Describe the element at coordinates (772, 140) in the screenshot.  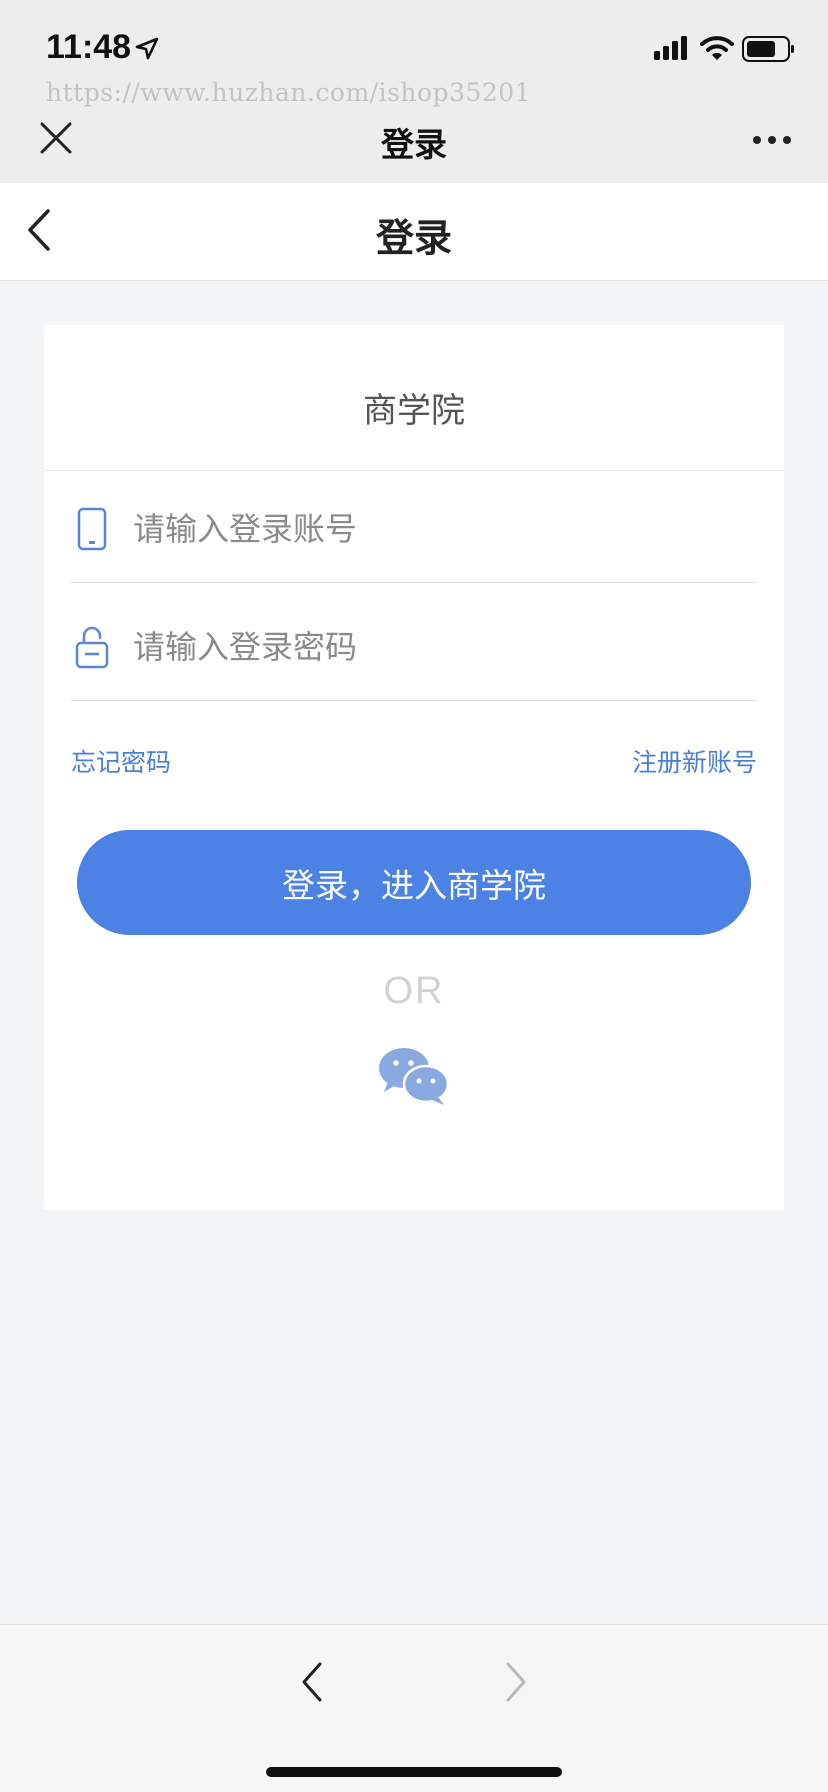
I see `more-icon` at that location.